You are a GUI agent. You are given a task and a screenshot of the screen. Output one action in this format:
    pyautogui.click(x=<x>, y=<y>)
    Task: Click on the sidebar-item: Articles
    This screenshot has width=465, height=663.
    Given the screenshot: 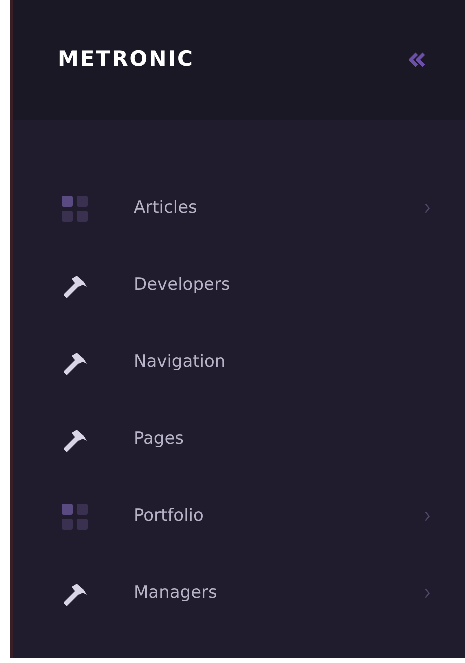 What is the action you would take?
    pyautogui.click(x=239, y=208)
    